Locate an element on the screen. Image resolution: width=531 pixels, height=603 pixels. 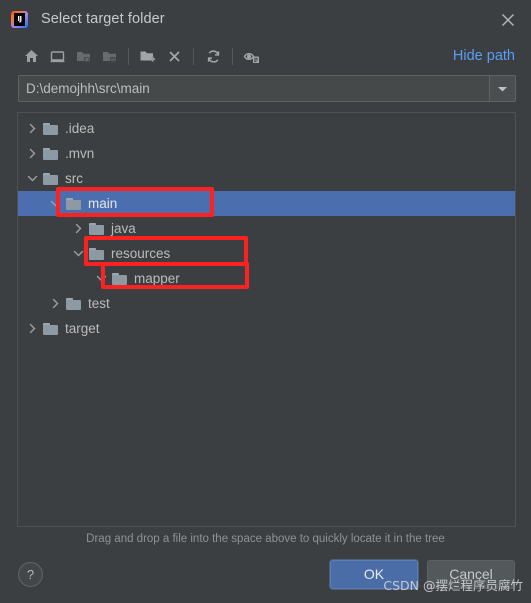
tree-item-label: .idea is located at coordinates (80, 128).